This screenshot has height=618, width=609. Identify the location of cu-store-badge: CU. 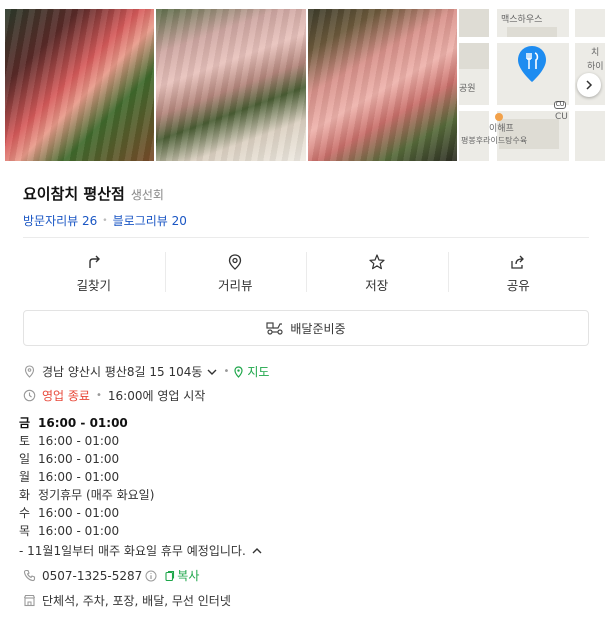
(560, 105).